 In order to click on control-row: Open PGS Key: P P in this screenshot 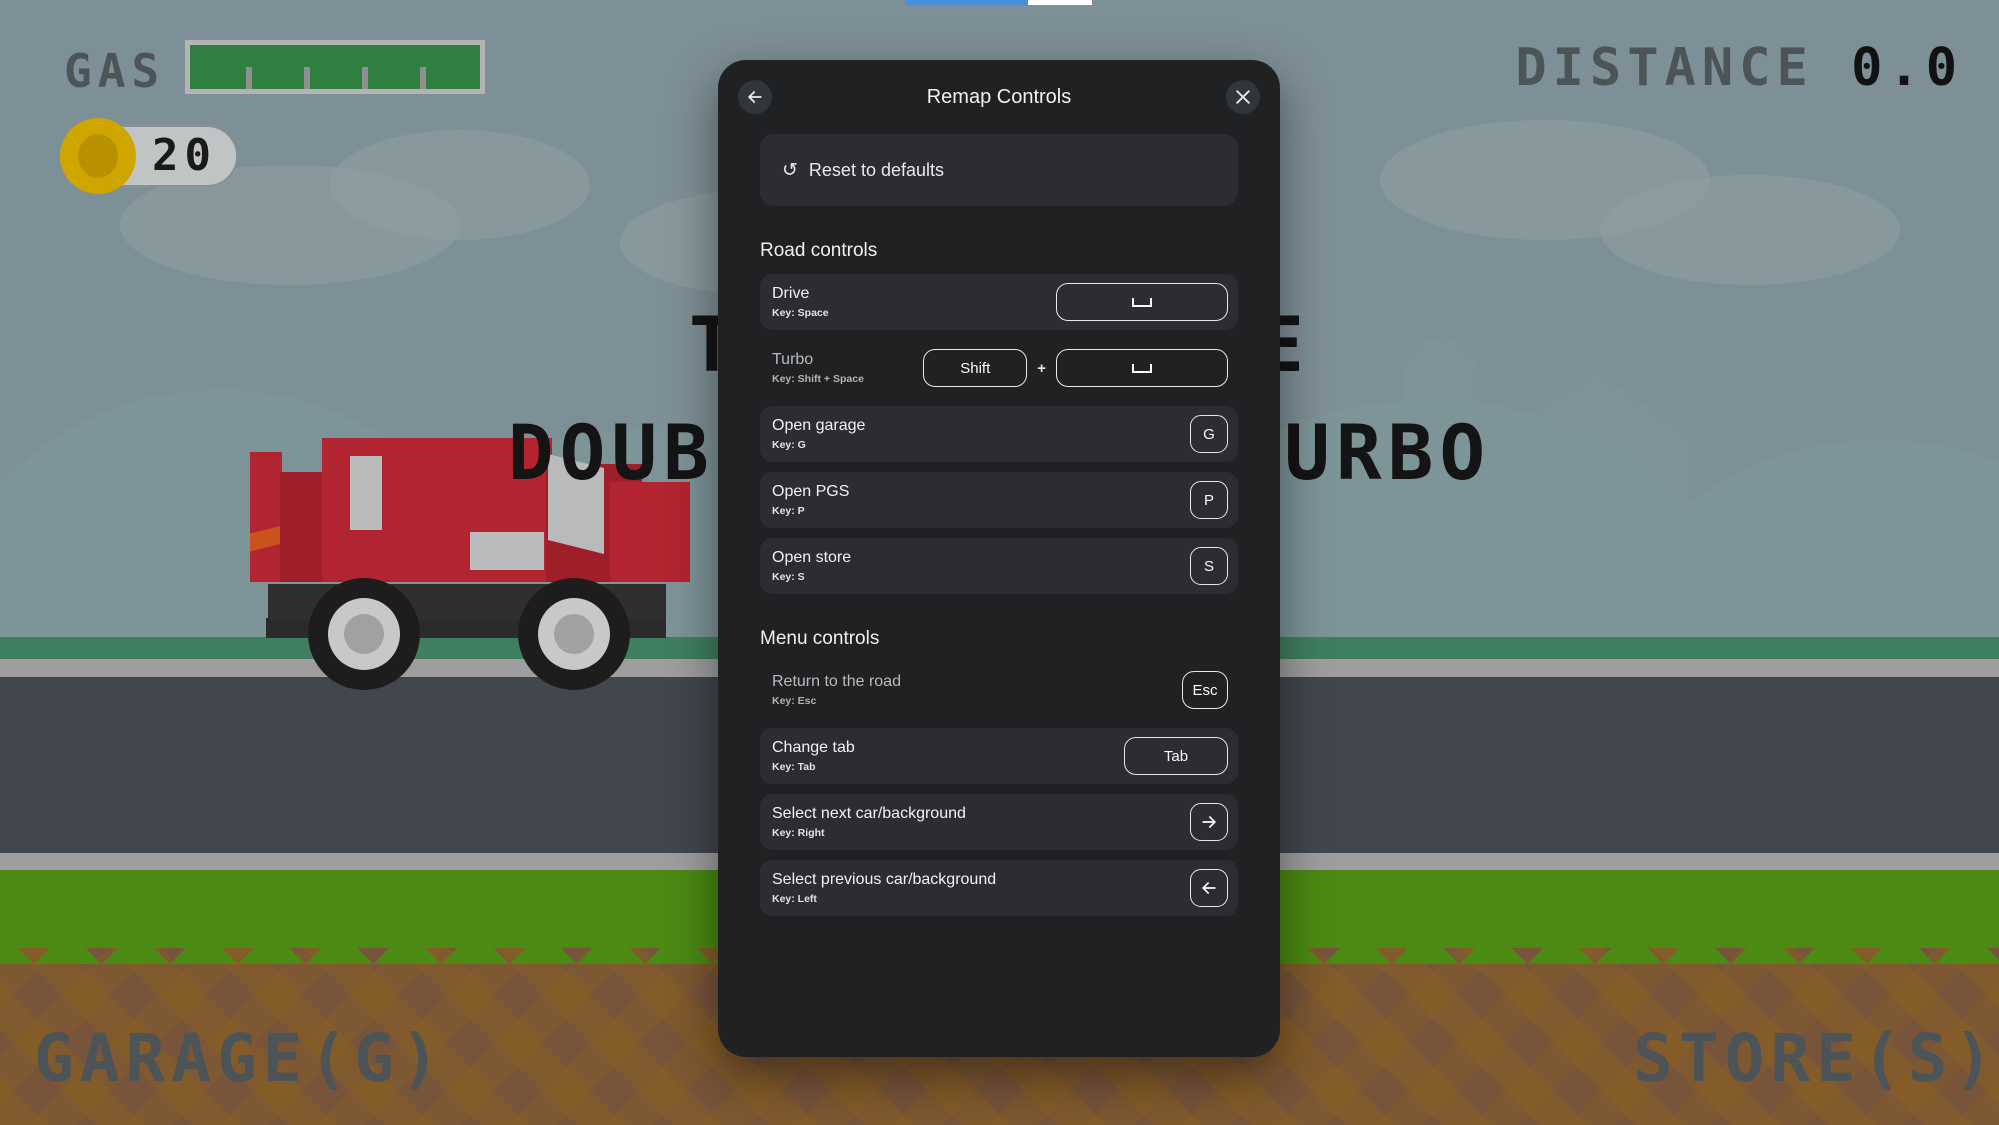, I will do `click(999, 500)`.